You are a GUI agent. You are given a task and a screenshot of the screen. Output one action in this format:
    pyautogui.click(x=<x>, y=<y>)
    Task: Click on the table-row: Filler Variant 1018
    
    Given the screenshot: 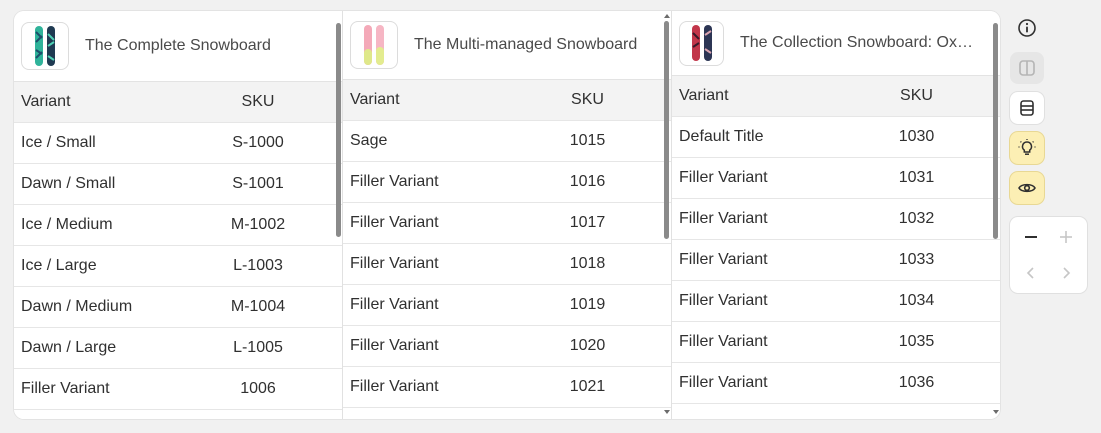 What is the action you would take?
    pyautogui.click(x=507, y=264)
    